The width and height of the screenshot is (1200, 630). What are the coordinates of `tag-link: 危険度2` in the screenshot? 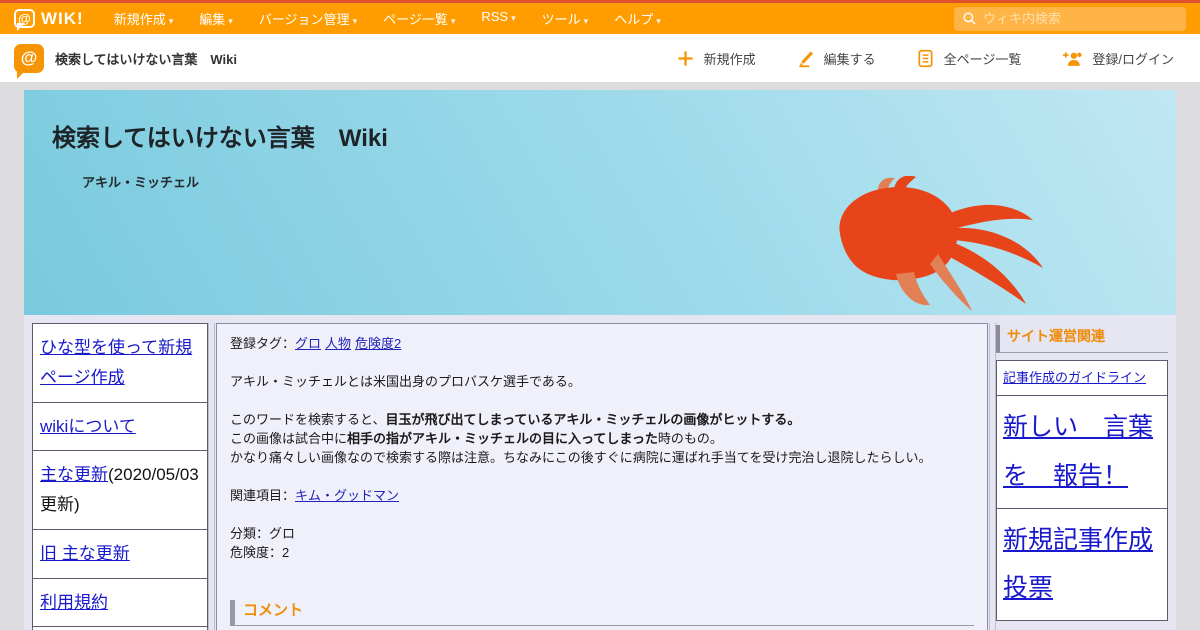 It's located at (378, 343).